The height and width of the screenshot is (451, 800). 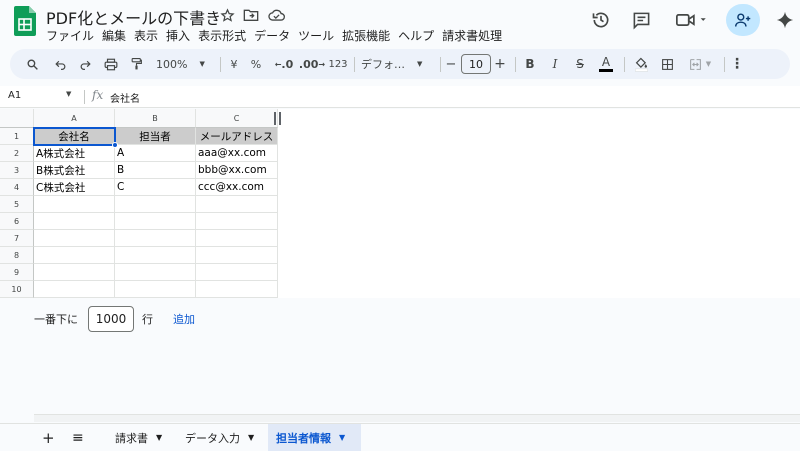 What do you see at coordinates (369, 35) in the screenshot?
I see `menu-extensions: 拡張機能` at bounding box center [369, 35].